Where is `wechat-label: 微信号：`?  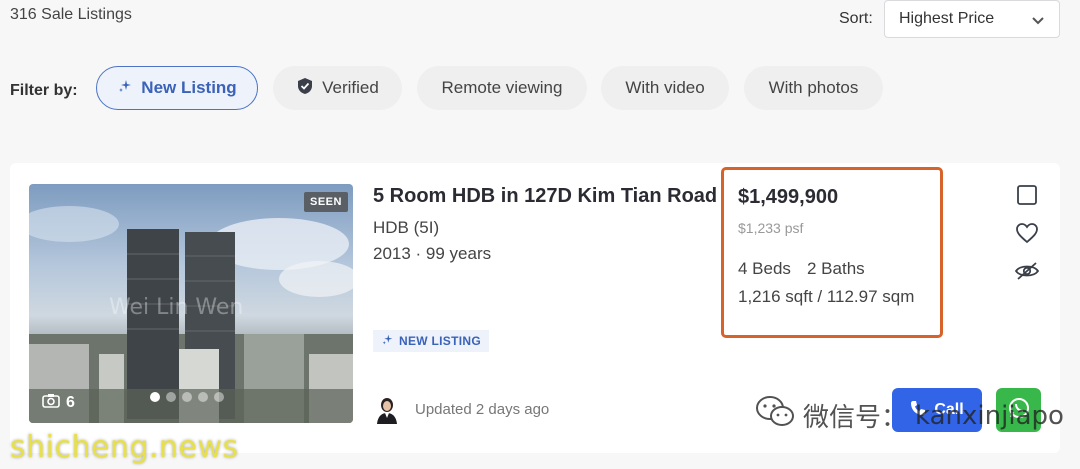
wechat-label: 微信号： is located at coordinates (855, 417).